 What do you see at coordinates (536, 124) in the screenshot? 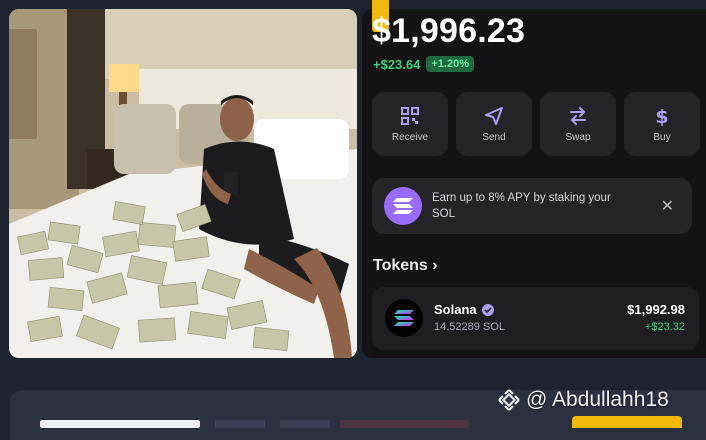
I see `wallet-actions: Receive Send Swap $ Buy` at bounding box center [536, 124].